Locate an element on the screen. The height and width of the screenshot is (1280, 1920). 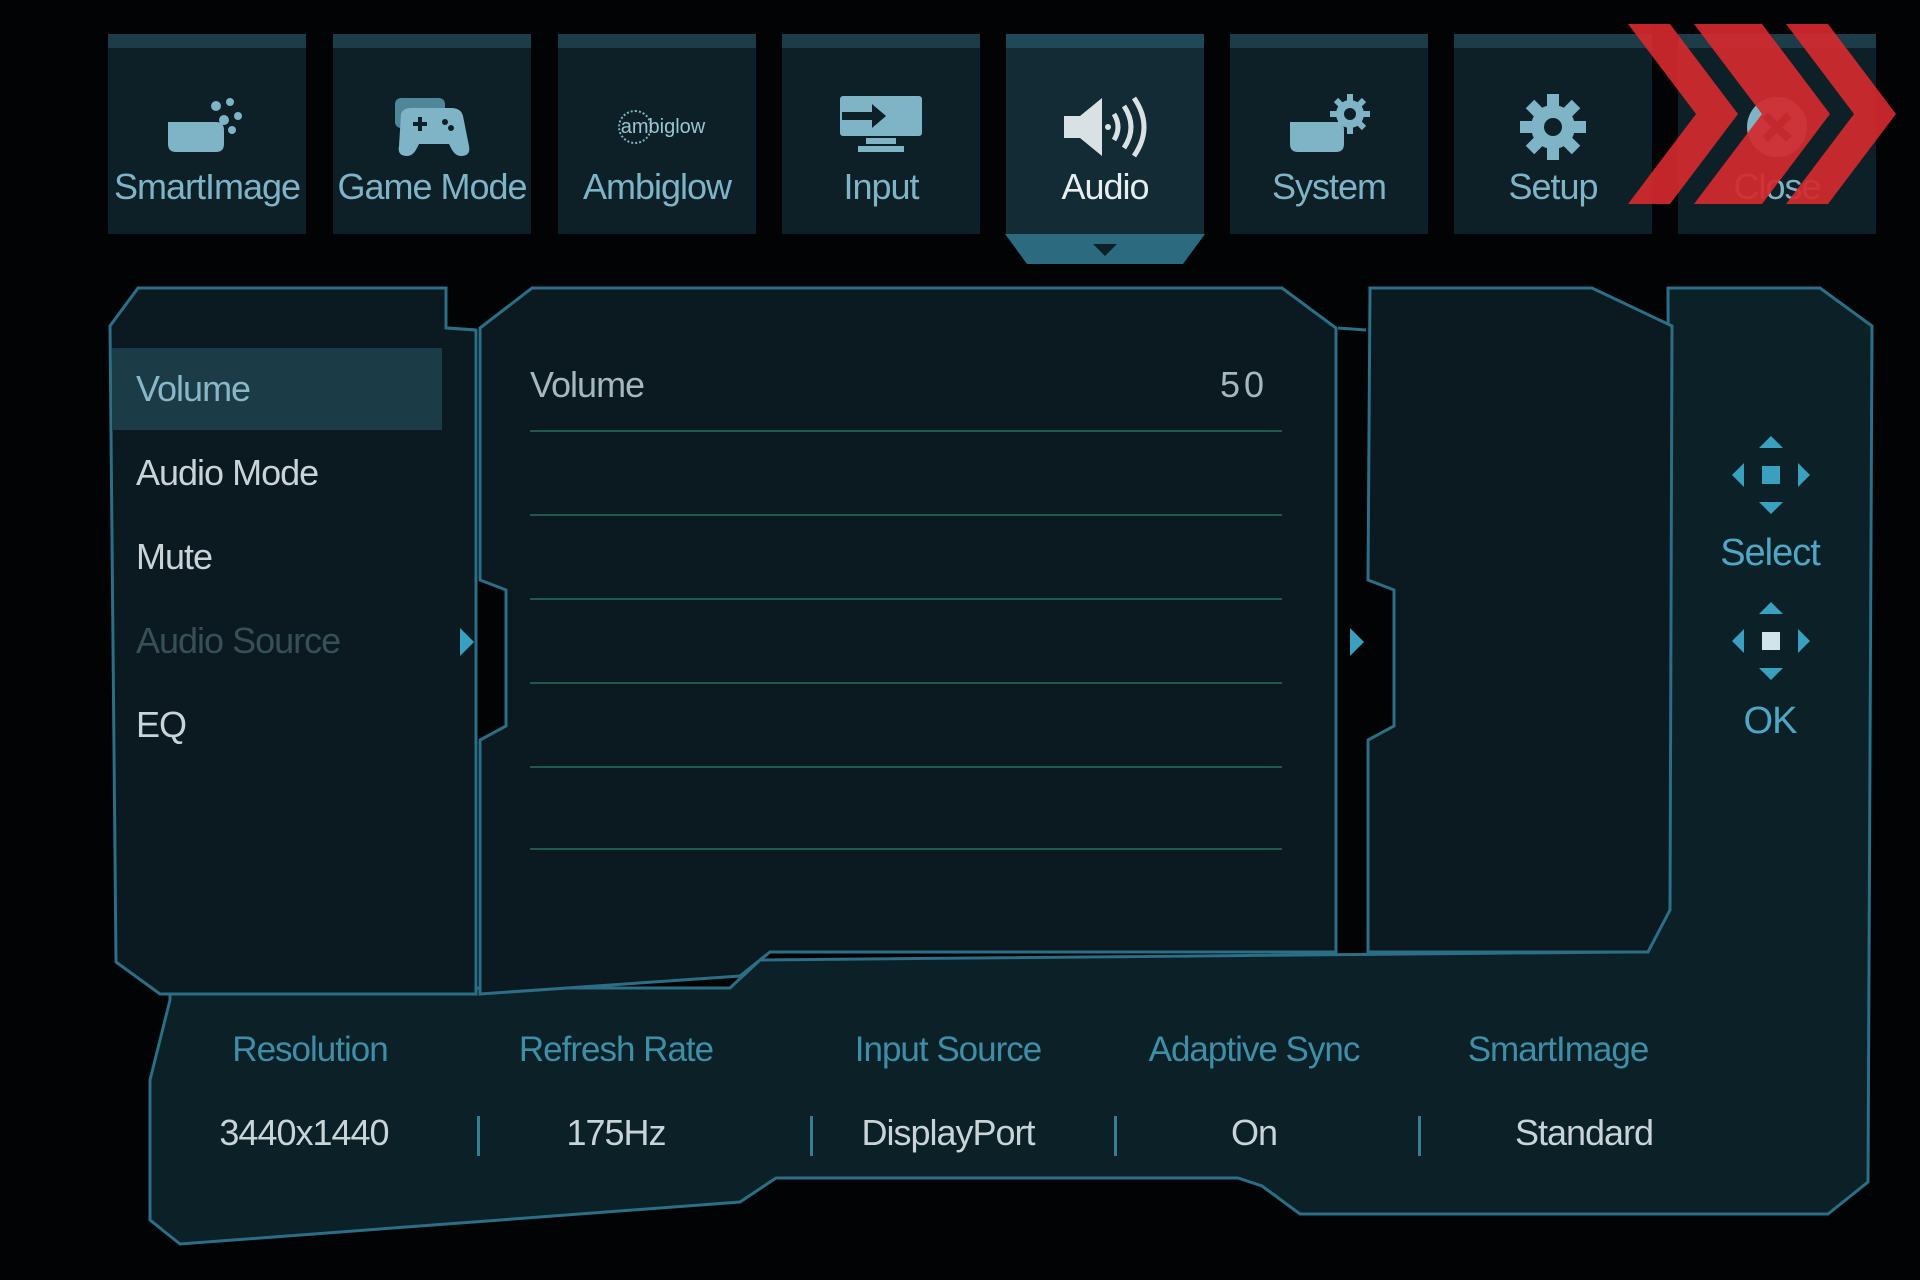
menu-item-label: EQ is located at coordinates (161, 724).